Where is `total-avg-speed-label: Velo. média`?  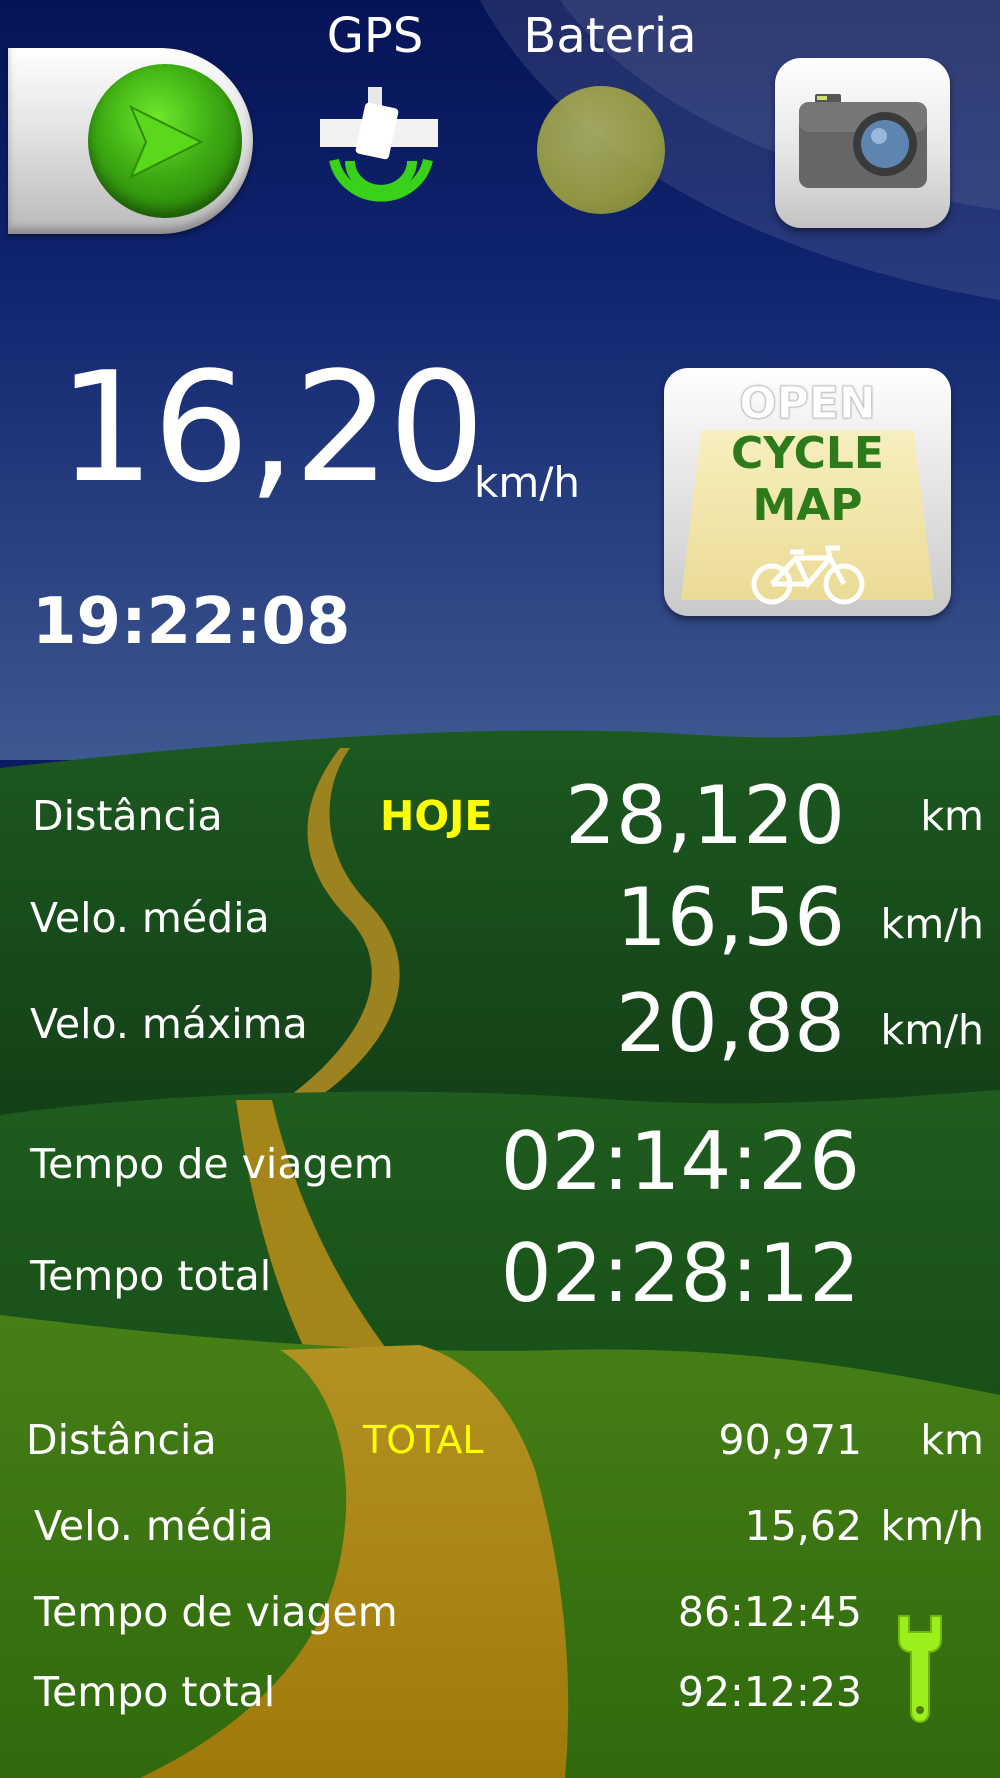
total-avg-speed-label: Velo. média is located at coordinates (154, 1526).